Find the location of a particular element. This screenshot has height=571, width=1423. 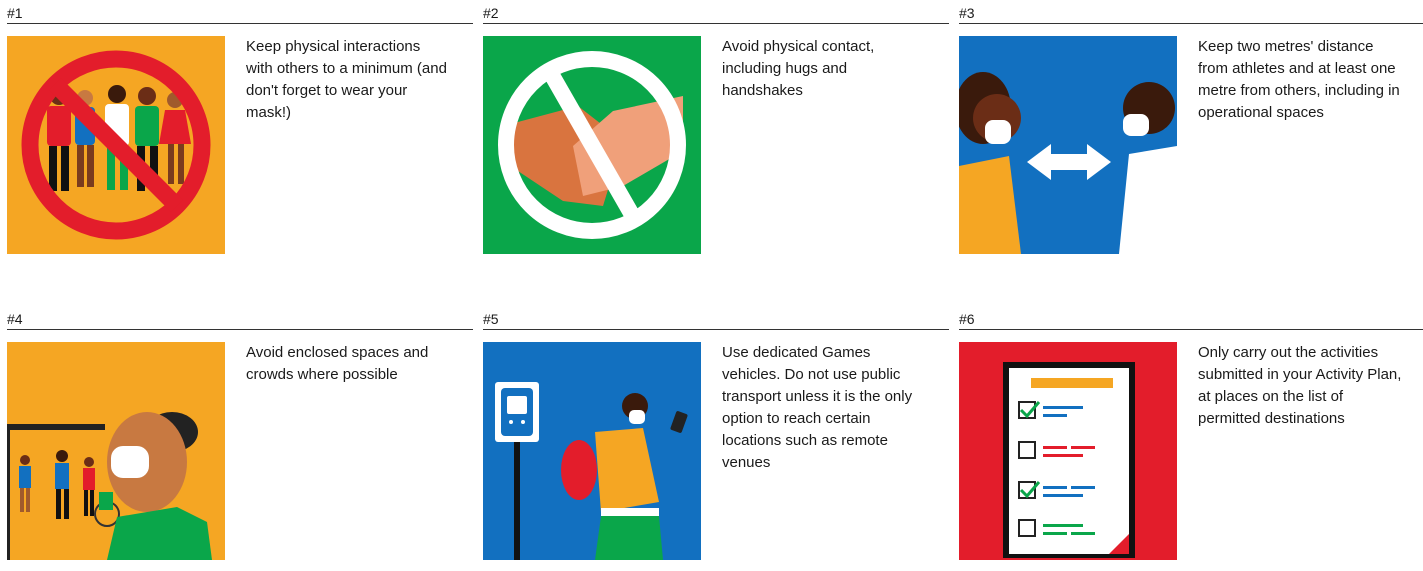

activity-checklist-illustration is located at coordinates (1068, 451).